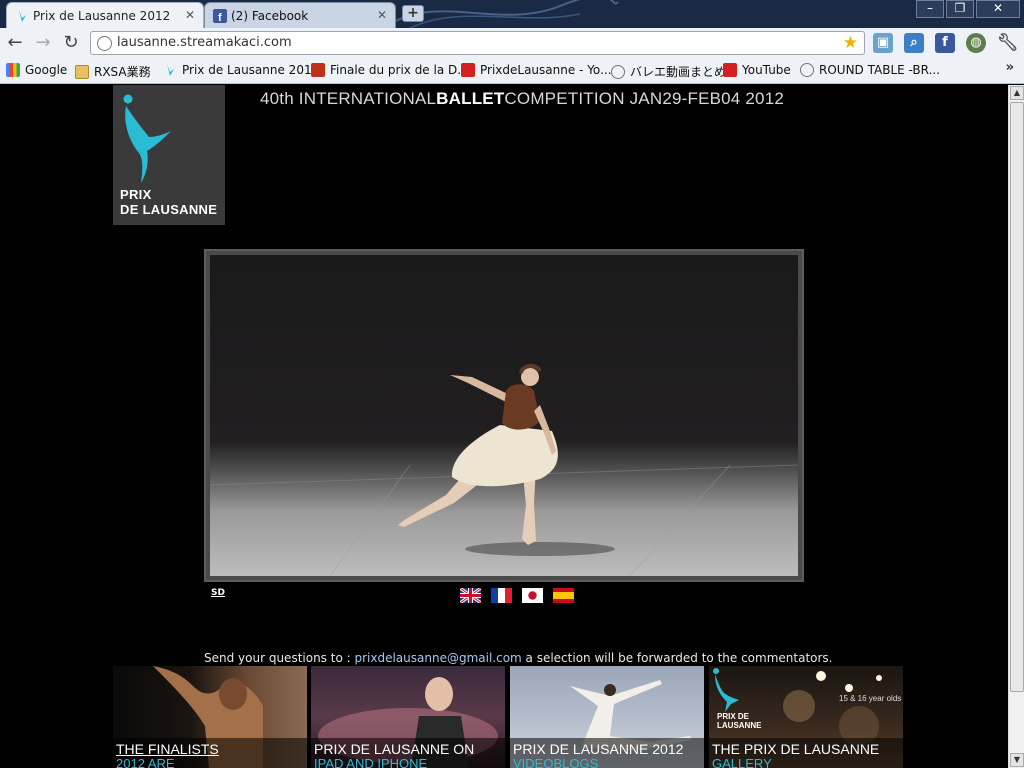  Describe the element at coordinates (1008, 43) in the screenshot. I see `wrench-icon: 🔧︎` at that location.